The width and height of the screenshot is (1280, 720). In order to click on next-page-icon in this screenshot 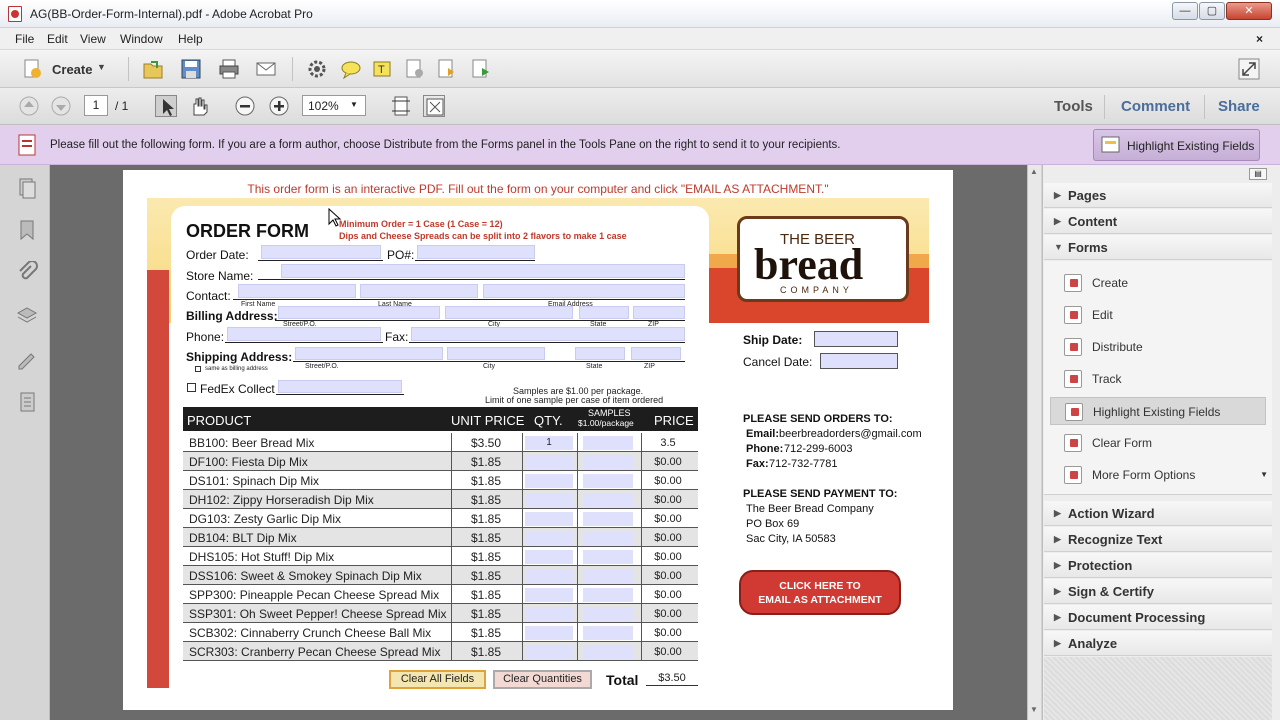, I will do `click(61, 106)`.